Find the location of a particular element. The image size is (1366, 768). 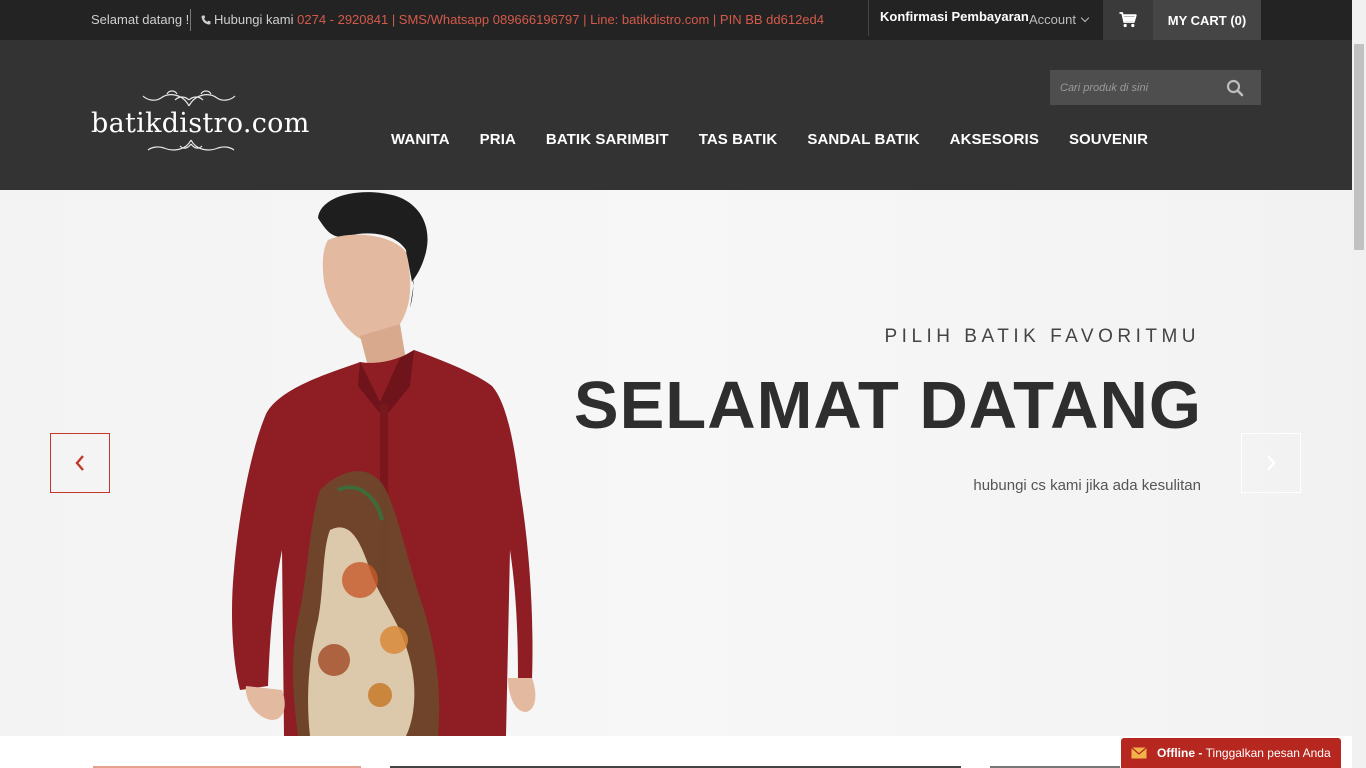

chat-widget: Offline - Tinggalkan pesan Anda is located at coordinates (1231, 753).